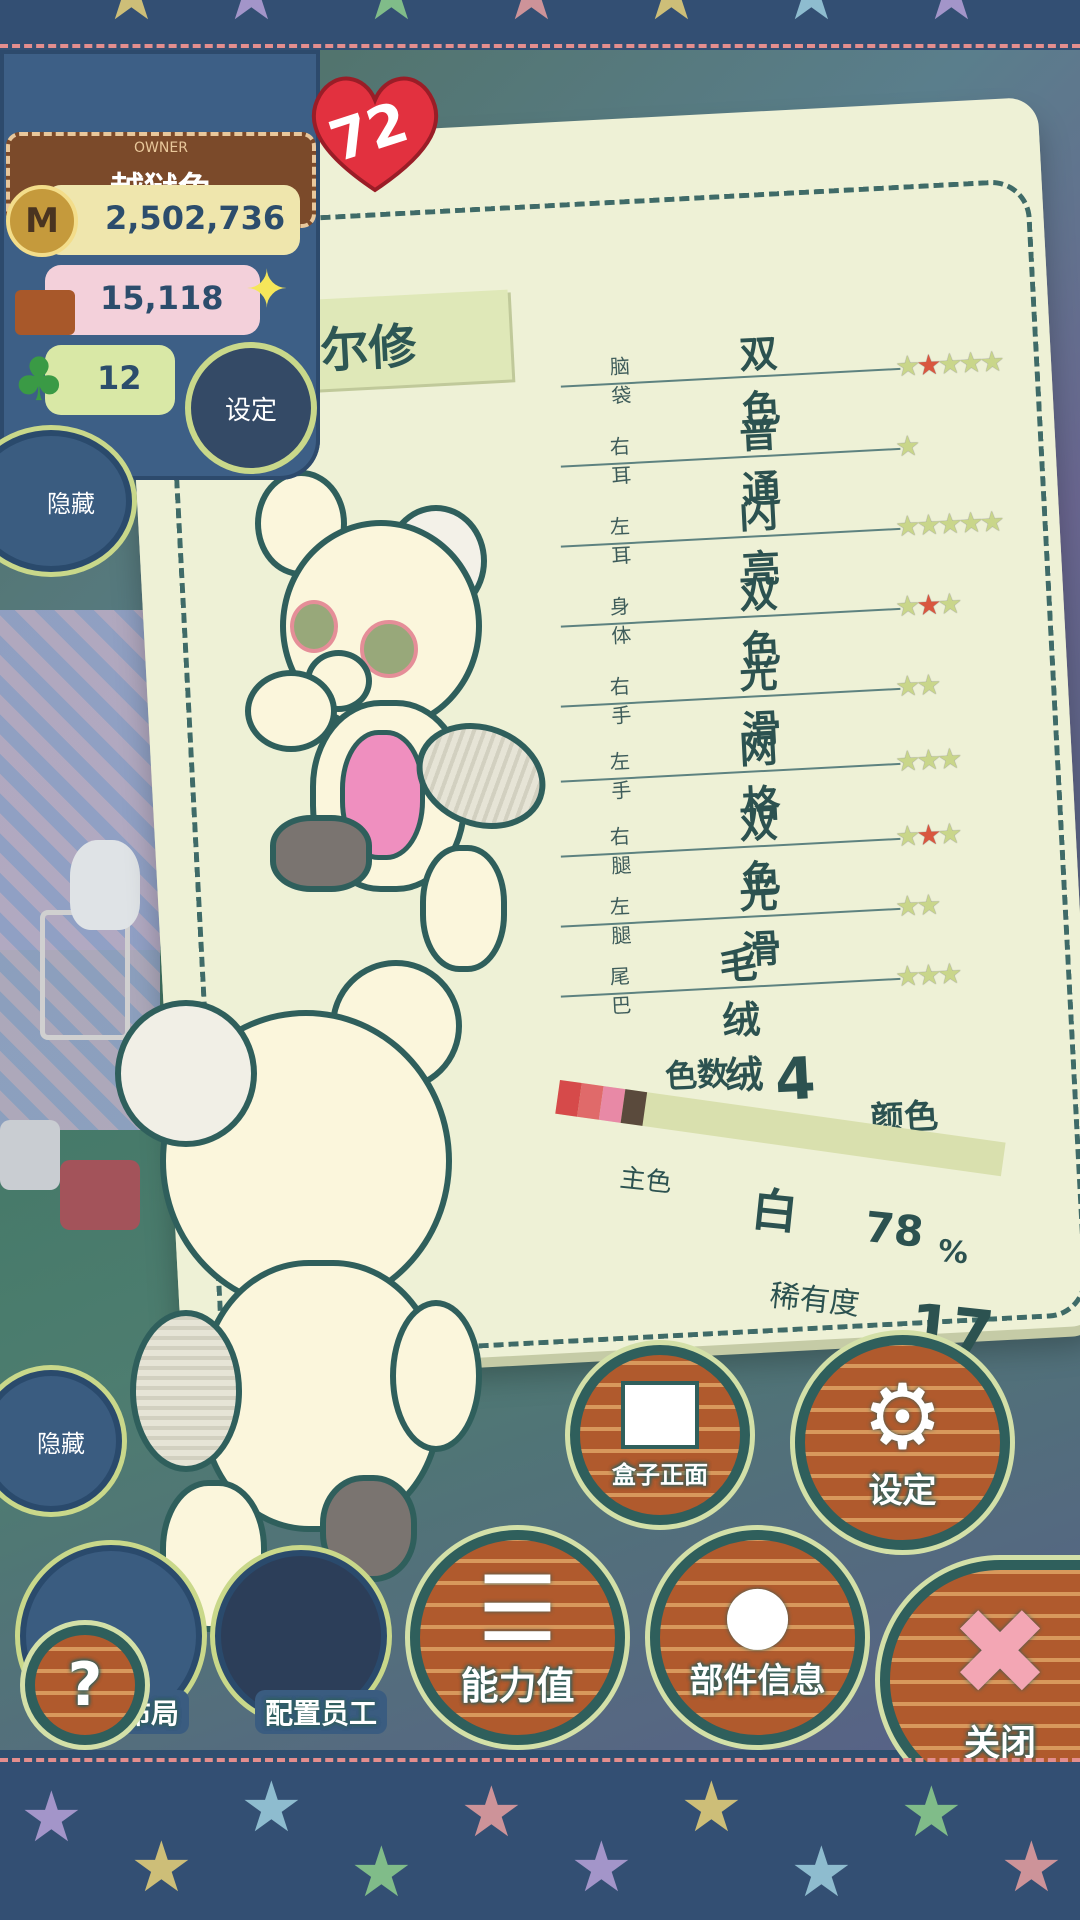 The image size is (1080, 1920). Describe the element at coordinates (71, 503) in the screenshot. I see `hide-left-label: 隐藏` at that location.